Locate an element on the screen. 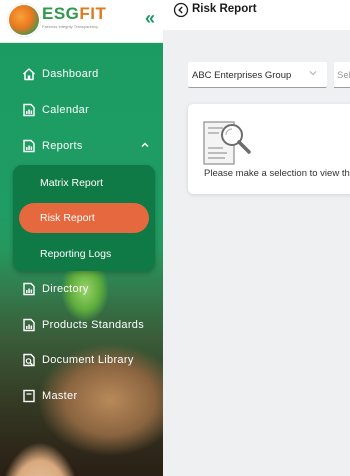 This screenshot has height=476, width=350. submenu-item-matrix-report: Matrix Report is located at coordinates (84, 183).